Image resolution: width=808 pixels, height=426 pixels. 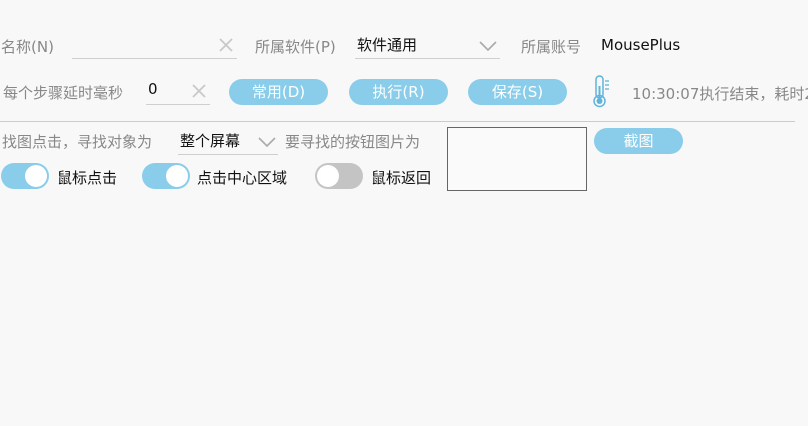 What do you see at coordinates (397, 121) in the screenshot?
I see `section-divider` at bounding box center [397, 121].